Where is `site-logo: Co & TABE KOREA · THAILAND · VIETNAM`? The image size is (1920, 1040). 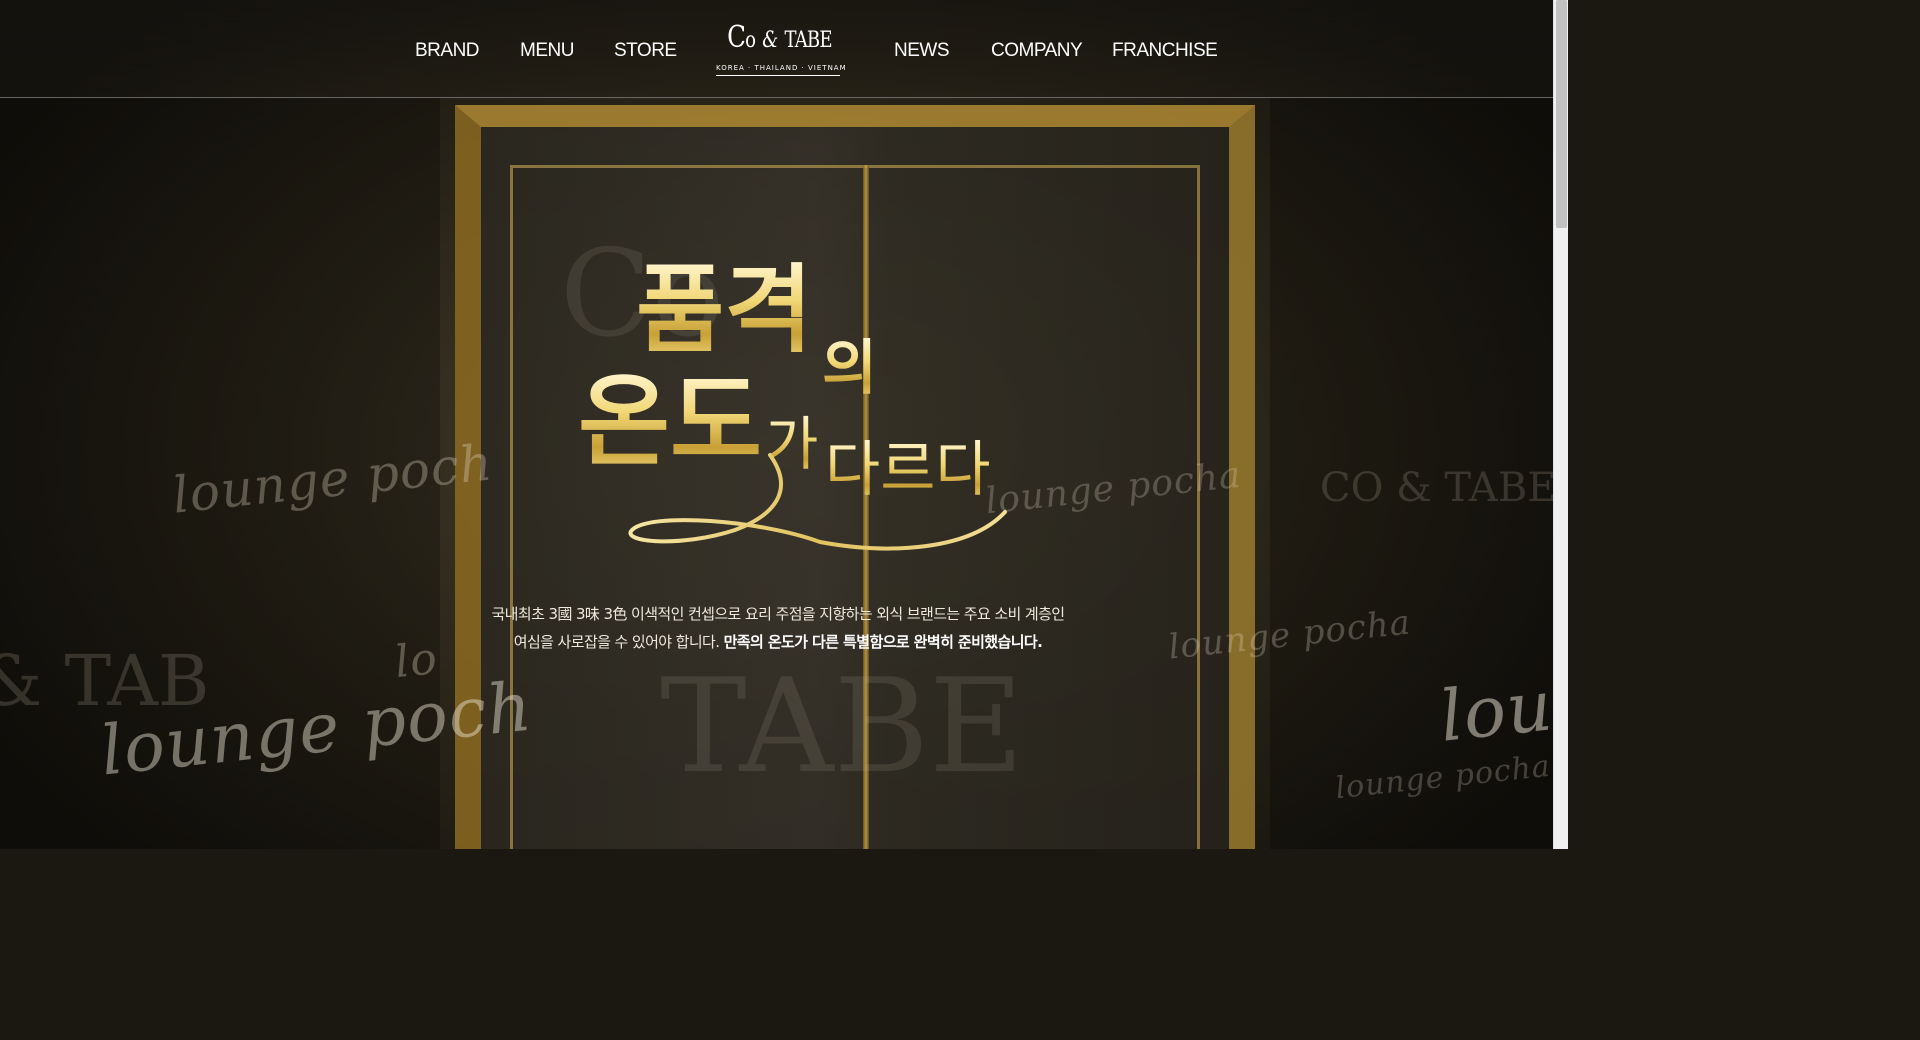
site-logo: Co & TABE KOREA · THAILAND · VIETNAM is located at coordinates (781, 49).